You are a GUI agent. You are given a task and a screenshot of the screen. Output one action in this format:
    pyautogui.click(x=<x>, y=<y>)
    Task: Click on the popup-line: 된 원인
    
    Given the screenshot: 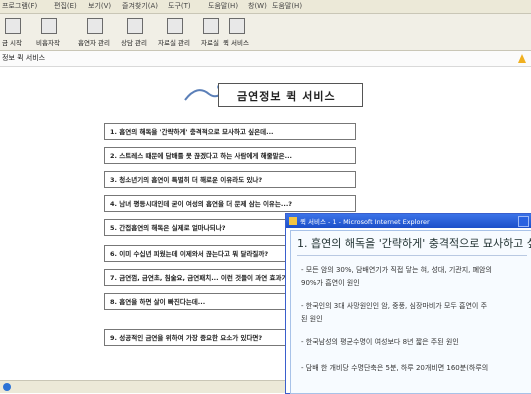 What is the action you would take?
    pyautogui.click(x=312, y=319)
    